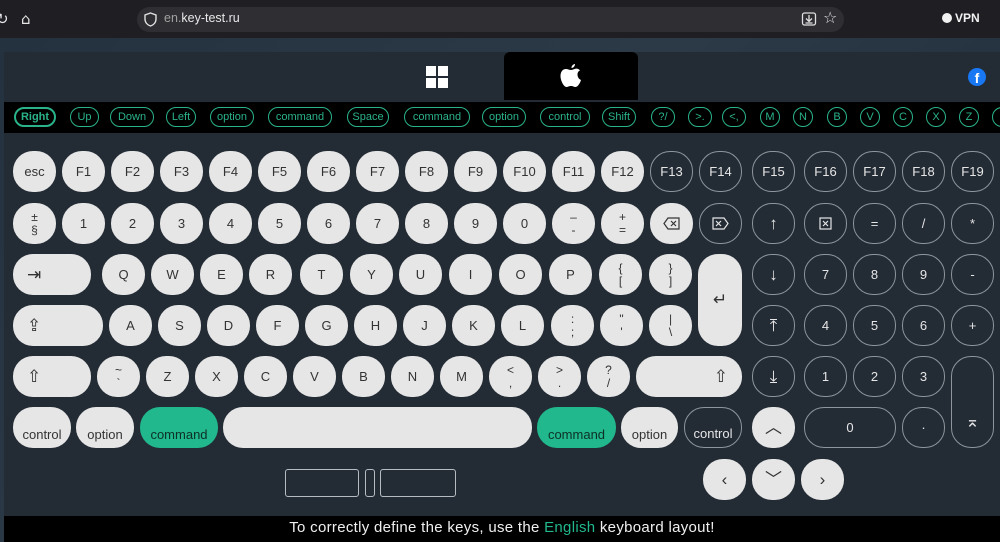 The width and height of the screenshot is (1000, 542). I want to click on key-b: B, so click(363, 376).